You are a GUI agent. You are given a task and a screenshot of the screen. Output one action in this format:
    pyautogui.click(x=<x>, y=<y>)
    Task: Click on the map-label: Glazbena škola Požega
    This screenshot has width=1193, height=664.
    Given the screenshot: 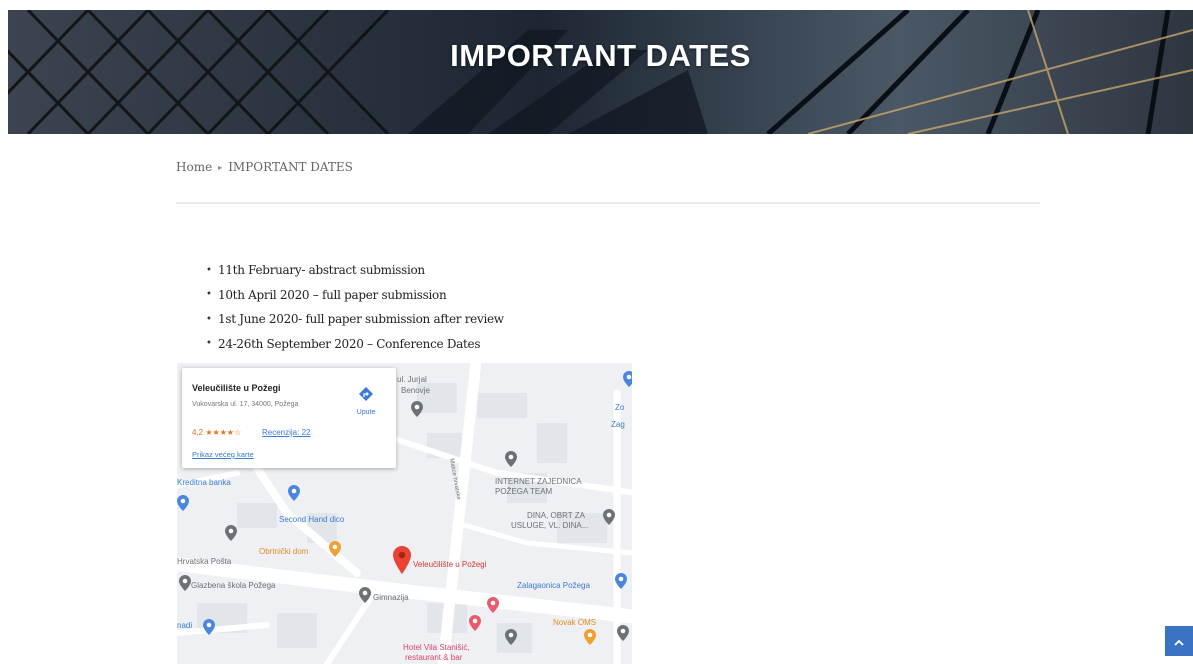 What is the action you would take?
    pyautogui.click(x=233, y=585)
    